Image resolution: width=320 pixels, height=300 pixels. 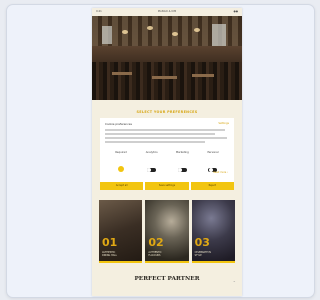 I want to click on feature-tile: 02 AUTHENTIC FLAVOURS, so click(x=167, y=231).